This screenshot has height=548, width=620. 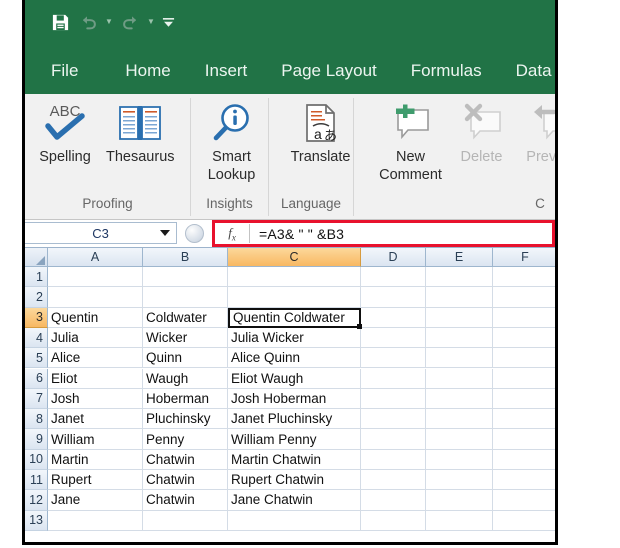 I want to click on cell-e6, so click(x=459, y=378).